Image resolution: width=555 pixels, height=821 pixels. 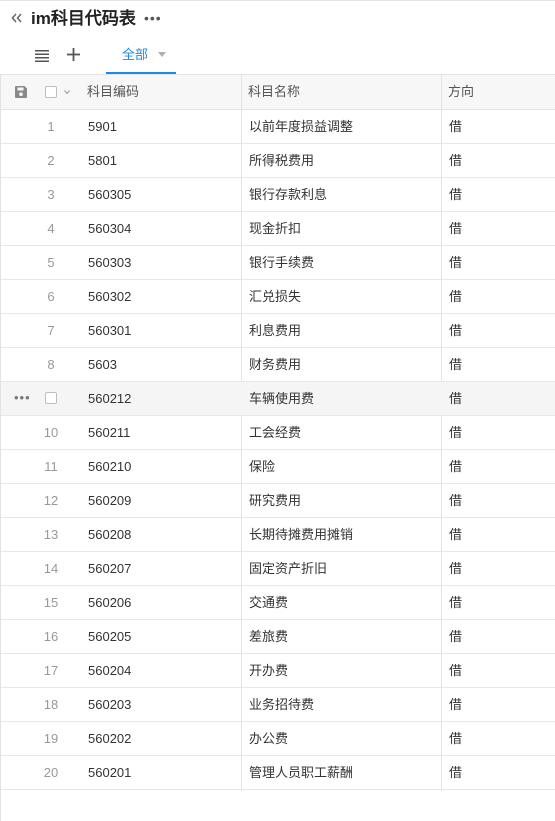 I want to click on cell-name: 车辆使用费, so click(x=281, y=398).